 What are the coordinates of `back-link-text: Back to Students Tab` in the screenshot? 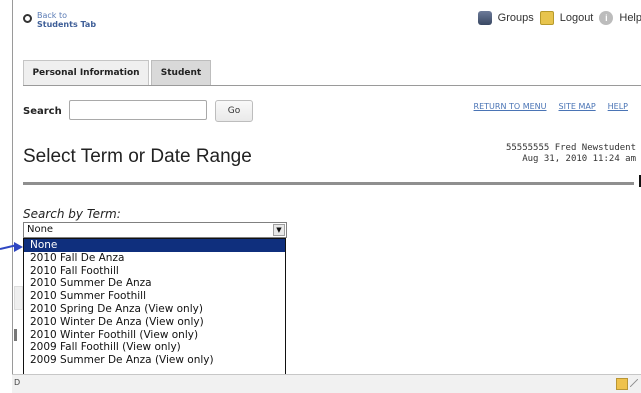 It's located at (66, 20).